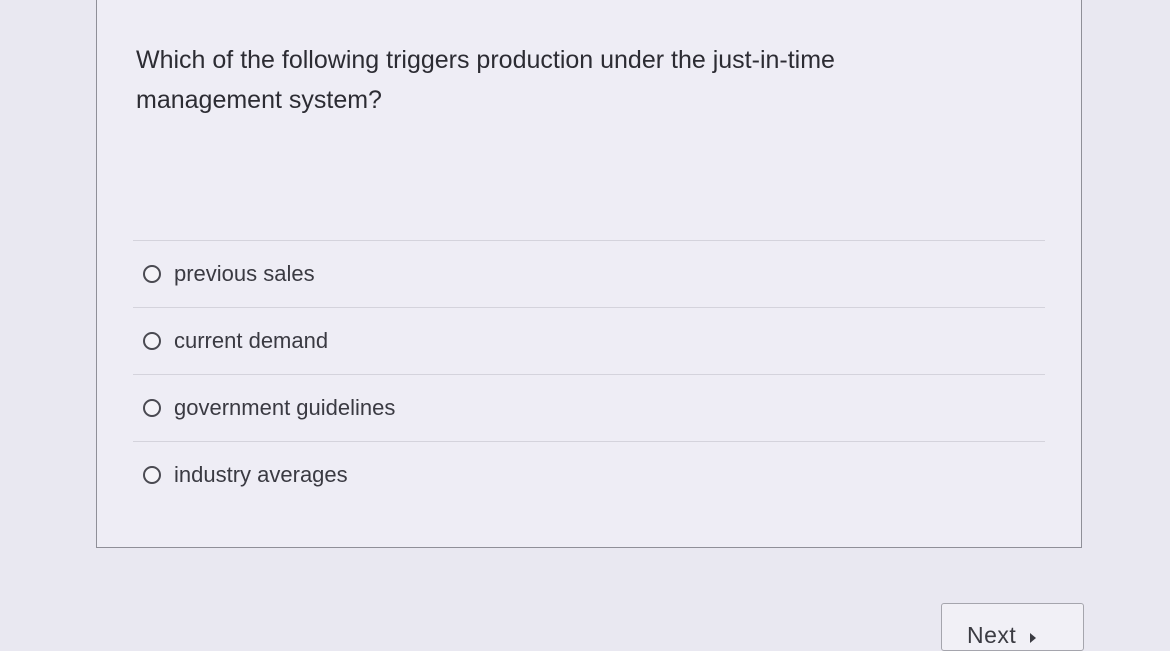 The width and height of the screenshot is (1170, 651). What do you see at coordinates (1033, 638) in the screenshot?
I see `play-arrow-icon` at bounding box center [1033, 638].